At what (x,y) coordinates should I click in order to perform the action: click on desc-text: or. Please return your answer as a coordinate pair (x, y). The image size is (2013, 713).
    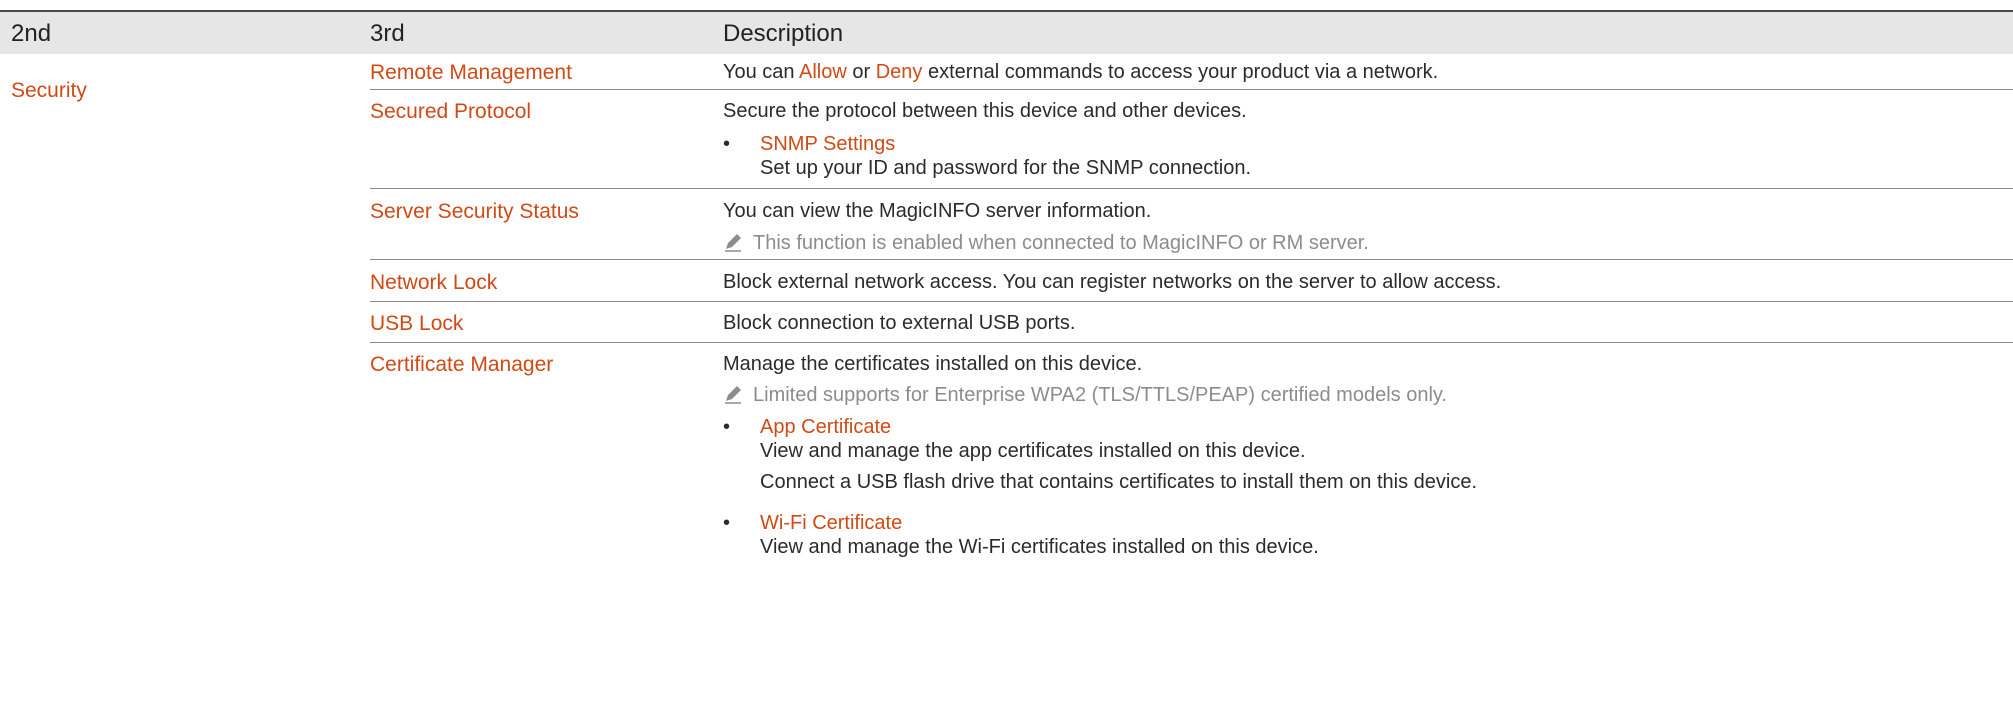
    Looking at the image, I should click on (861, 72).